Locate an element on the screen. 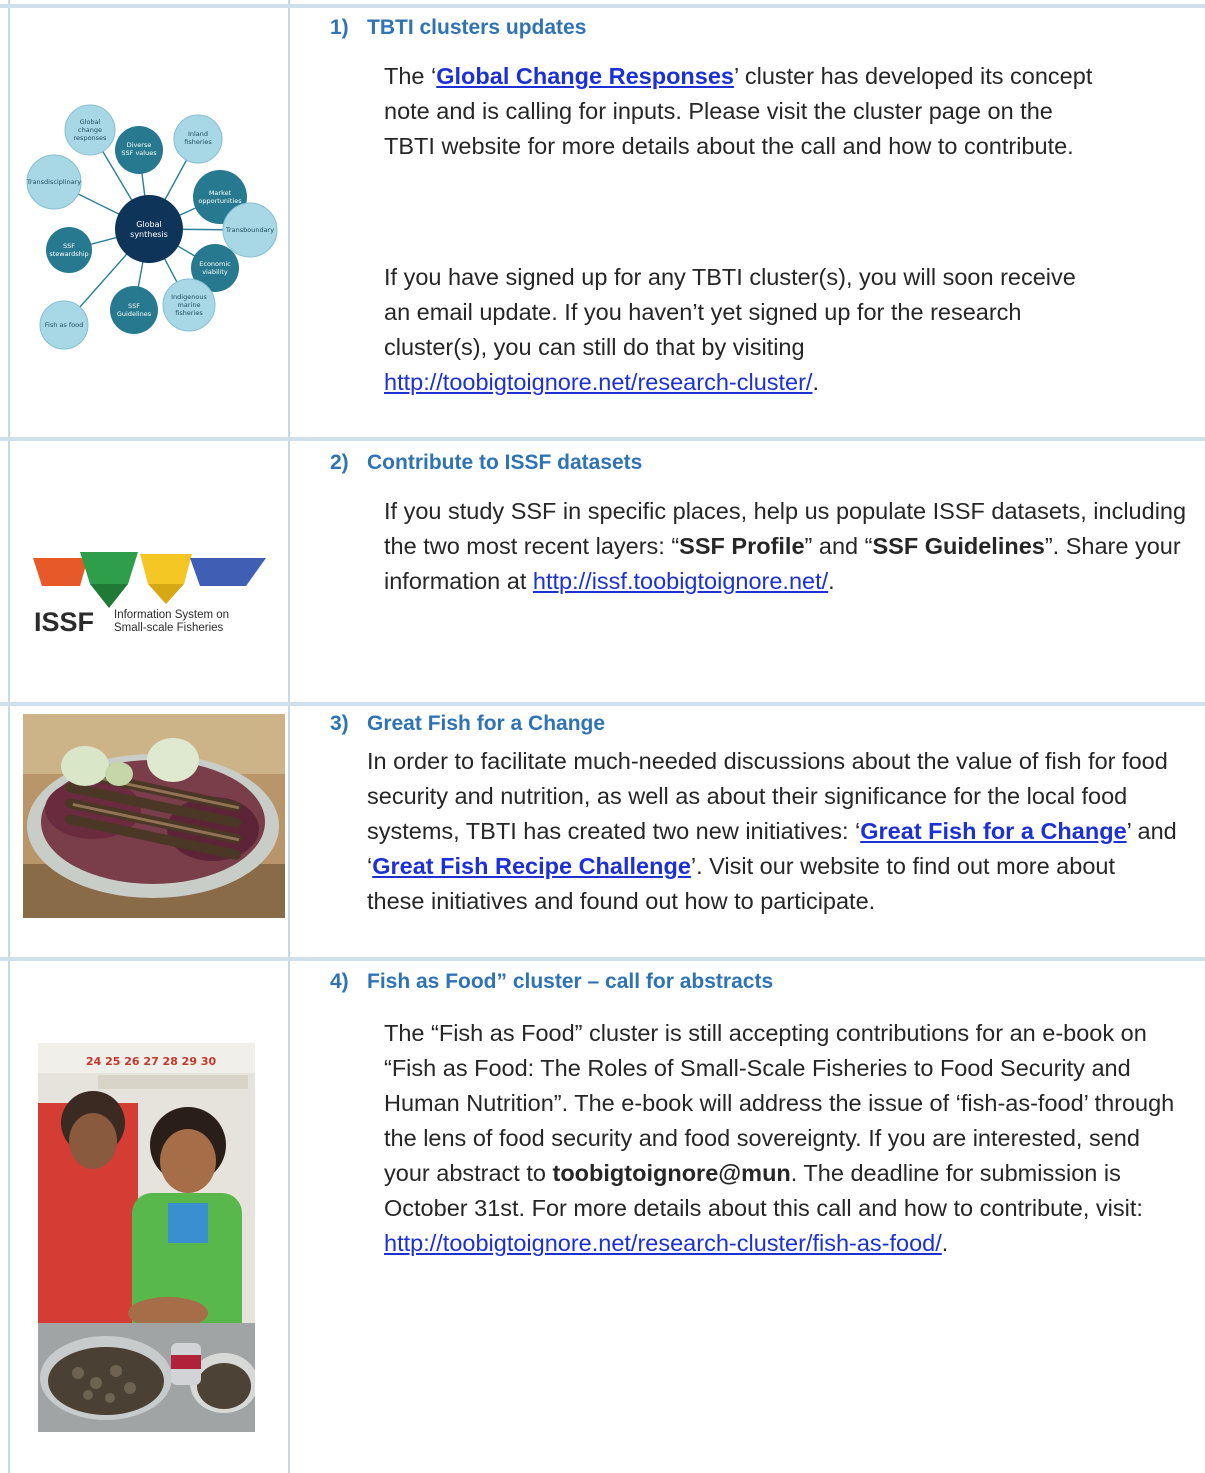 This screenshot has height=1473, width=1205. section-title-text: TBTI clusters updates is located at coordinates (477, 27).